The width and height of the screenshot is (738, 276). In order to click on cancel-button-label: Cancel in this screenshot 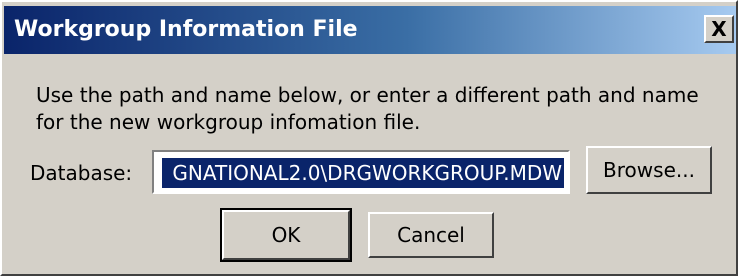, I will do `click(431, 235)`.